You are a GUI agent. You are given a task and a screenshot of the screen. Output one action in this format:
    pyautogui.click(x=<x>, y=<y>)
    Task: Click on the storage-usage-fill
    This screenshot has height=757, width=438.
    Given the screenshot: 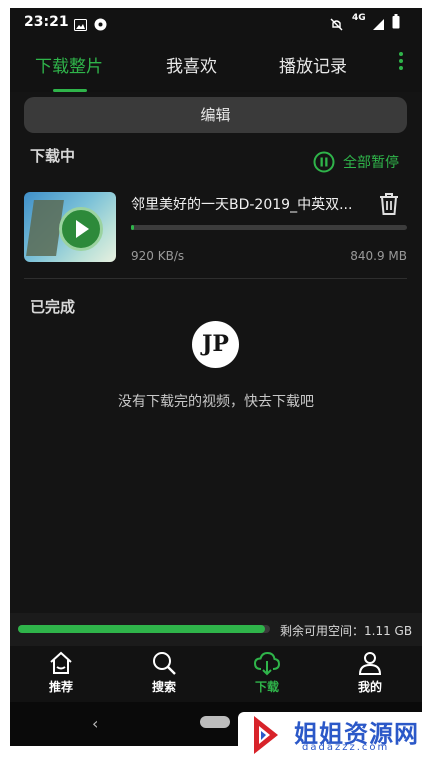 What is the action you would take?
    pyautogui.click(x=141, y=629)
    